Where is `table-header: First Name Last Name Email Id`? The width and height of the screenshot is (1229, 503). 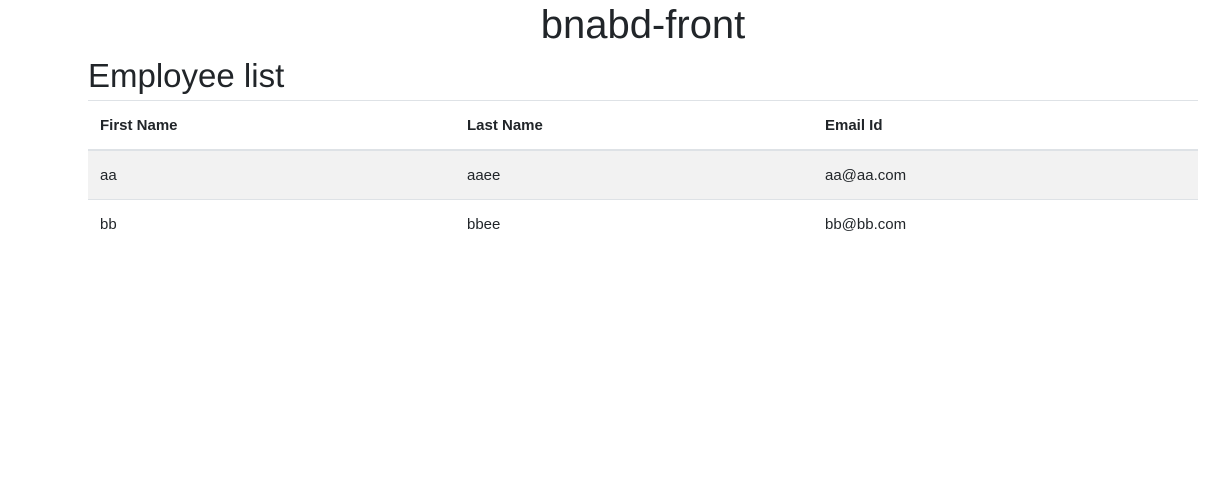 table-header: First Name Last Name Email Id is located at coordinates (643, 125).